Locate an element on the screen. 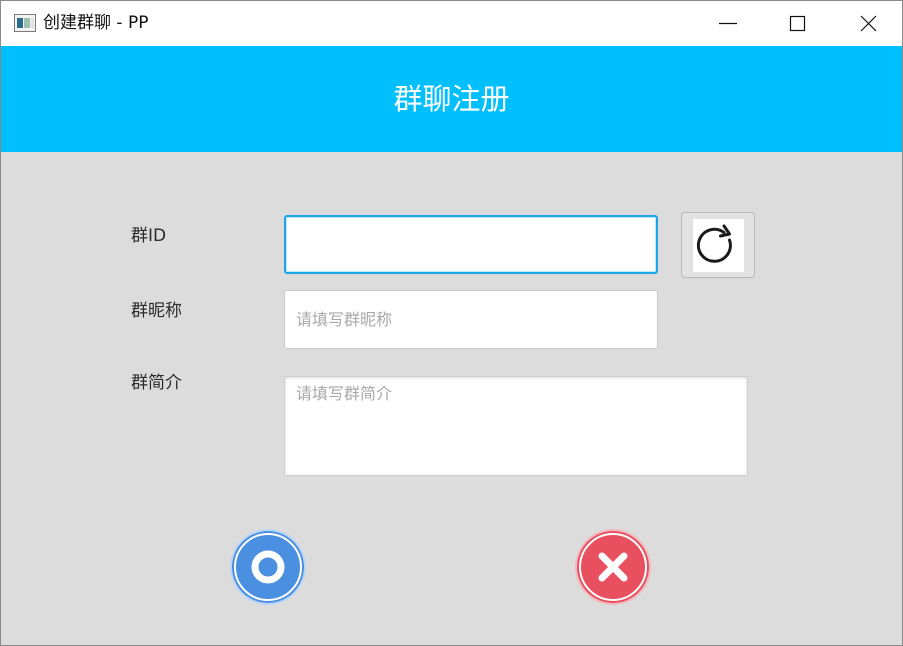  close-icon is located at coordinates (868, 23).